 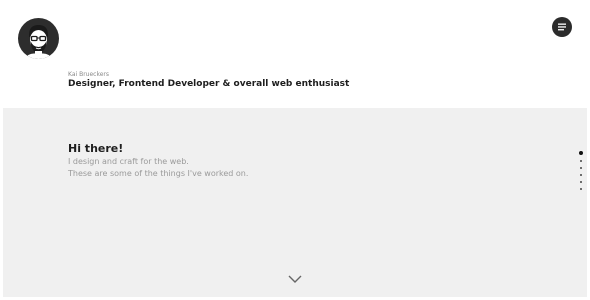 I want to click on hero-title: Hi there!, so click(x=96, y=148).